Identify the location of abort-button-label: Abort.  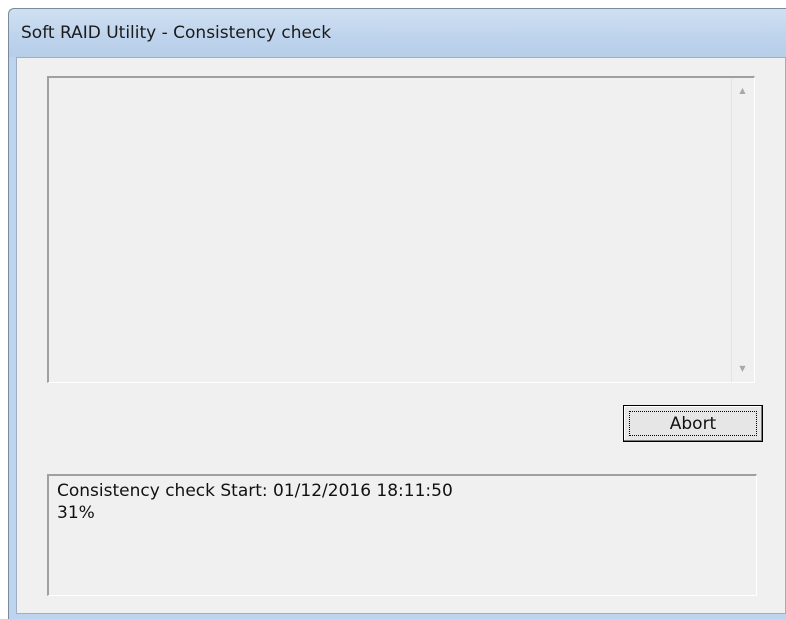
(693, 424).